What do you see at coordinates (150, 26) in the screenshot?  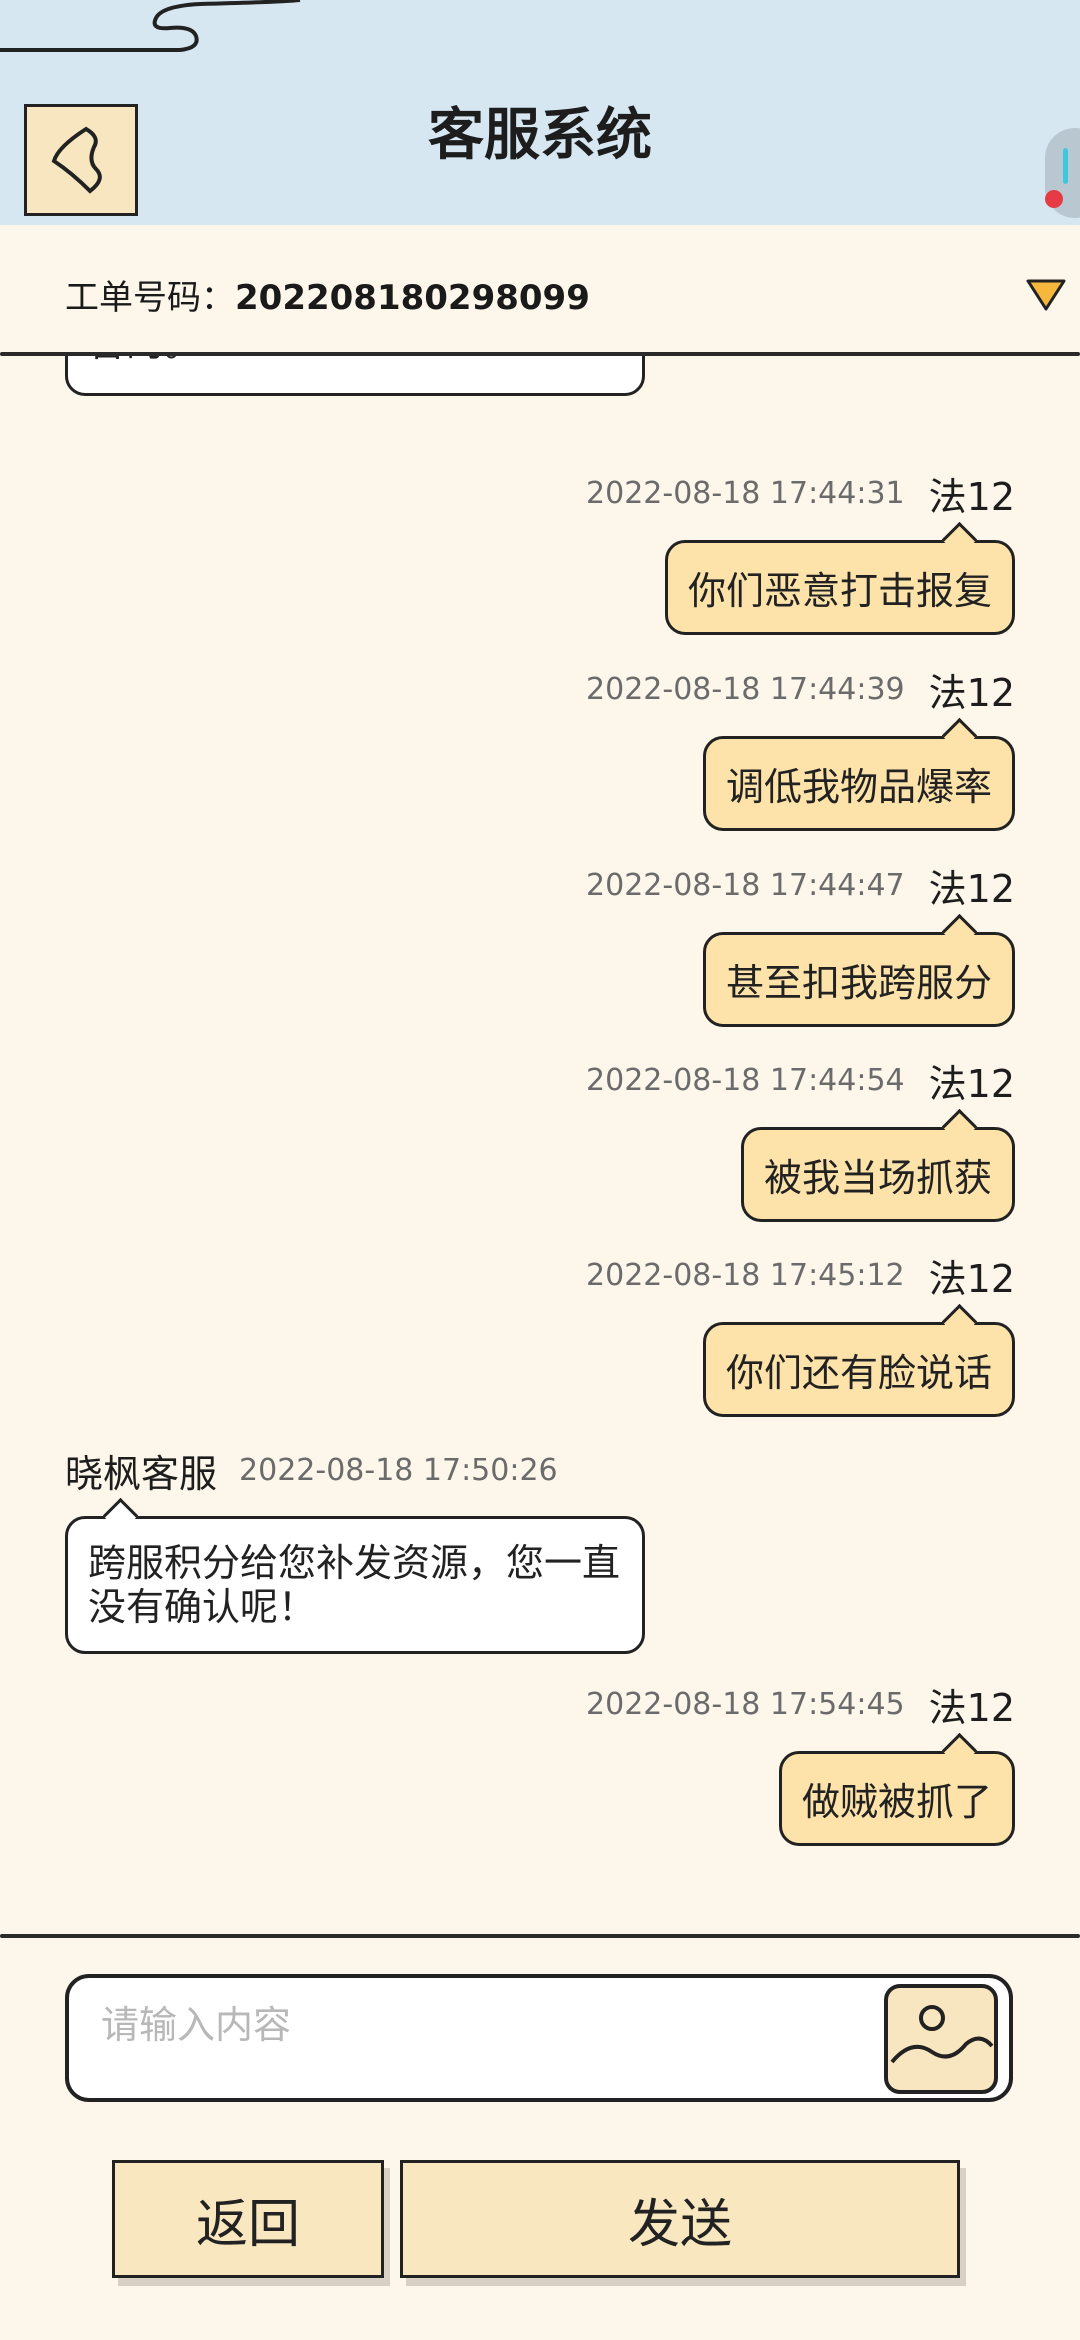 I see `cloud-decoration-icon` at bounding box center [150, 26].